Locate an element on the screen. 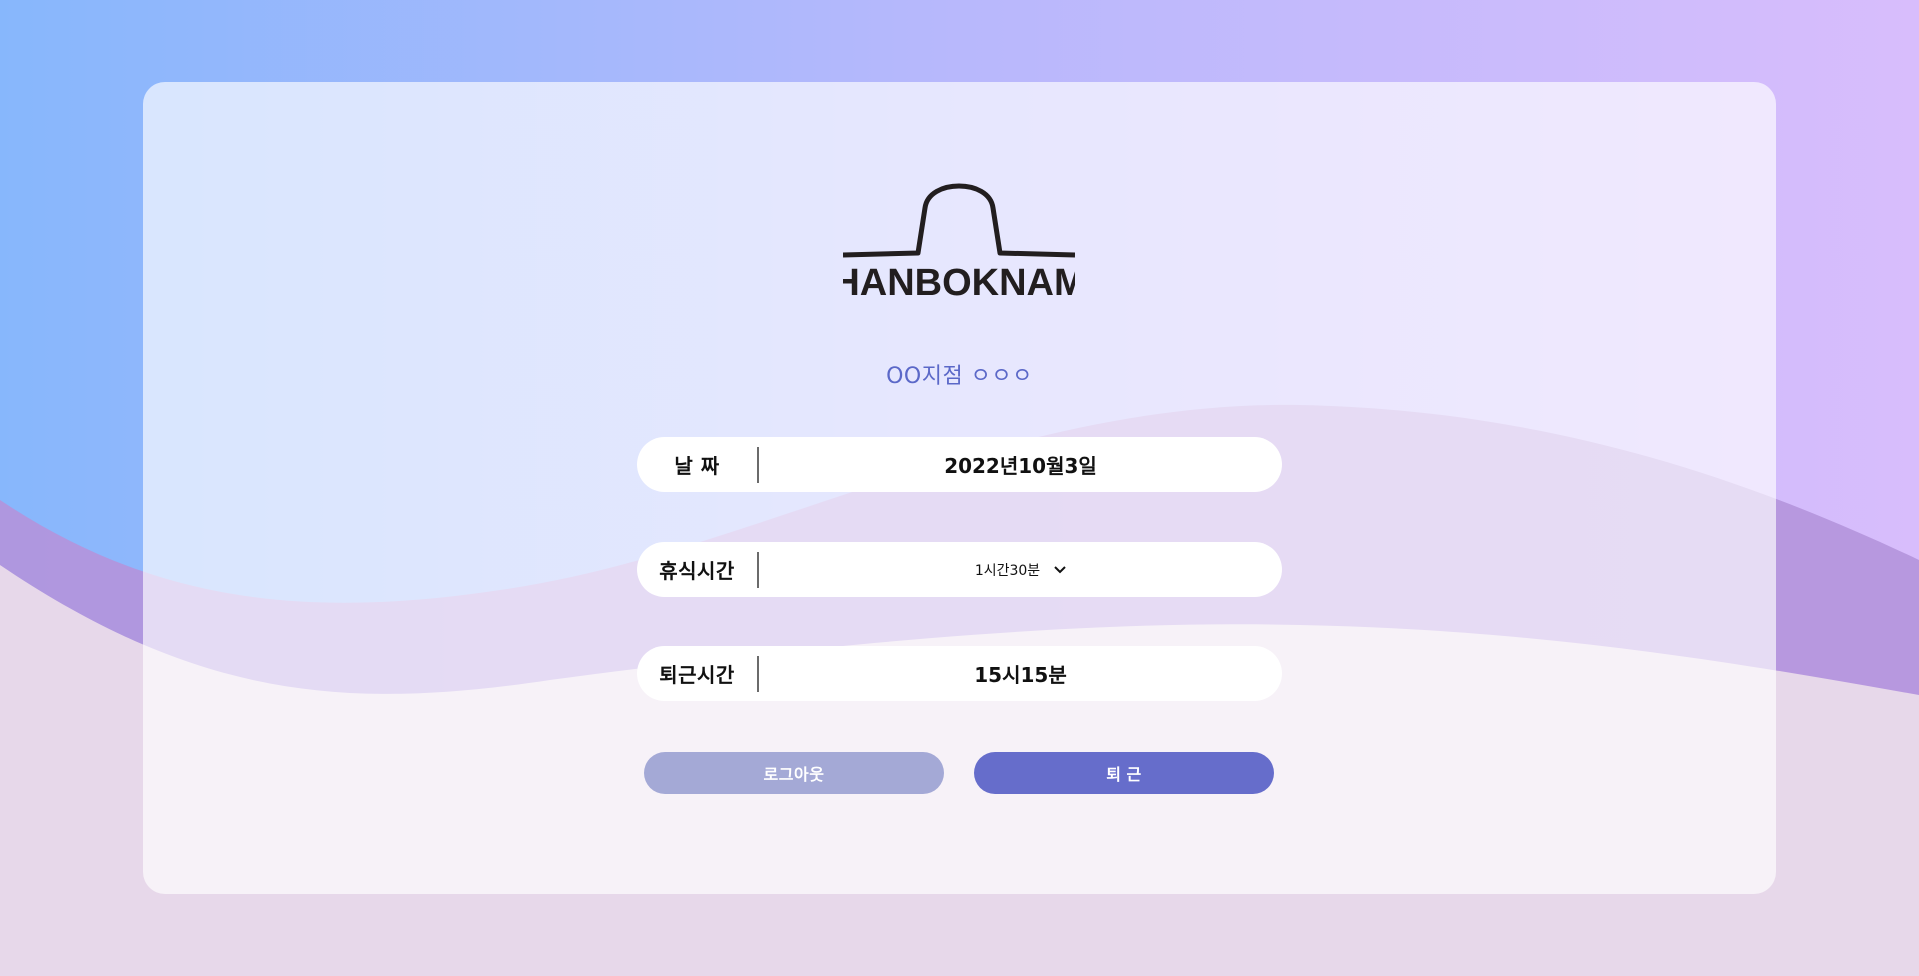 The width and height of the screenshot is (1919, 976). date-value: 2022년10월3일 is located at coordinates (1020, 466).